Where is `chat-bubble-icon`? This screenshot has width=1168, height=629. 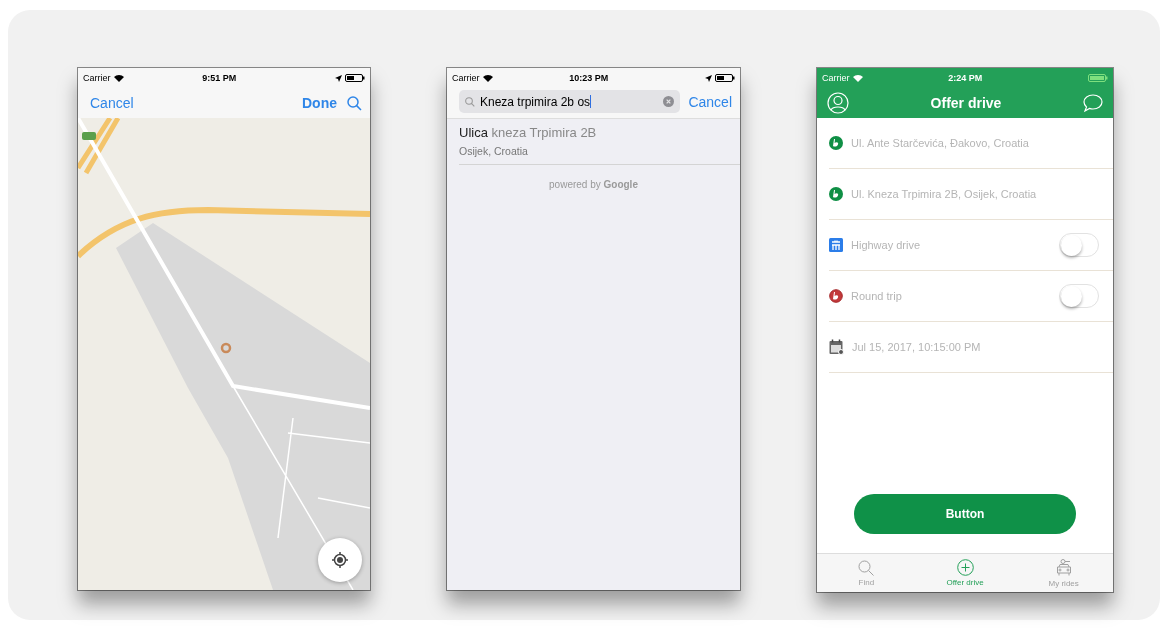 chat-bubble-icon is located at coordinates (1093, 103).